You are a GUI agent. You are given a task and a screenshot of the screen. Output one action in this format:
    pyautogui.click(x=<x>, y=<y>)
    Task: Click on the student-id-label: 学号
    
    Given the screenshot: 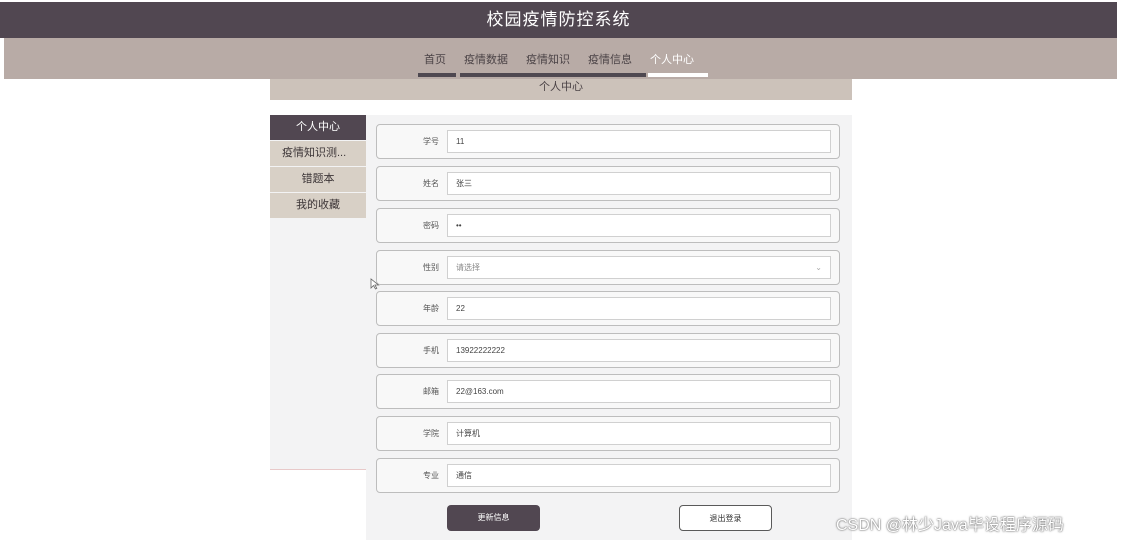 What is the action you would take?
    pyautogui.click(x=431, y=141)
    